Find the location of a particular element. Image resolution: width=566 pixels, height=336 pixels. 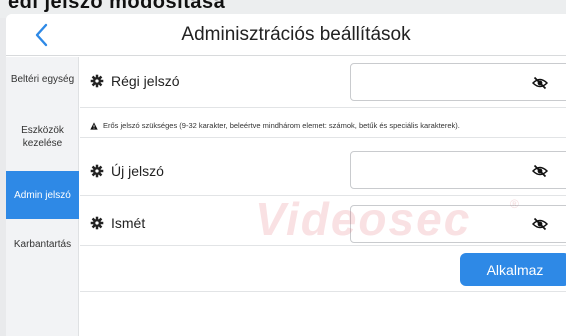

warning-icon is located at coordinates (94, 125).